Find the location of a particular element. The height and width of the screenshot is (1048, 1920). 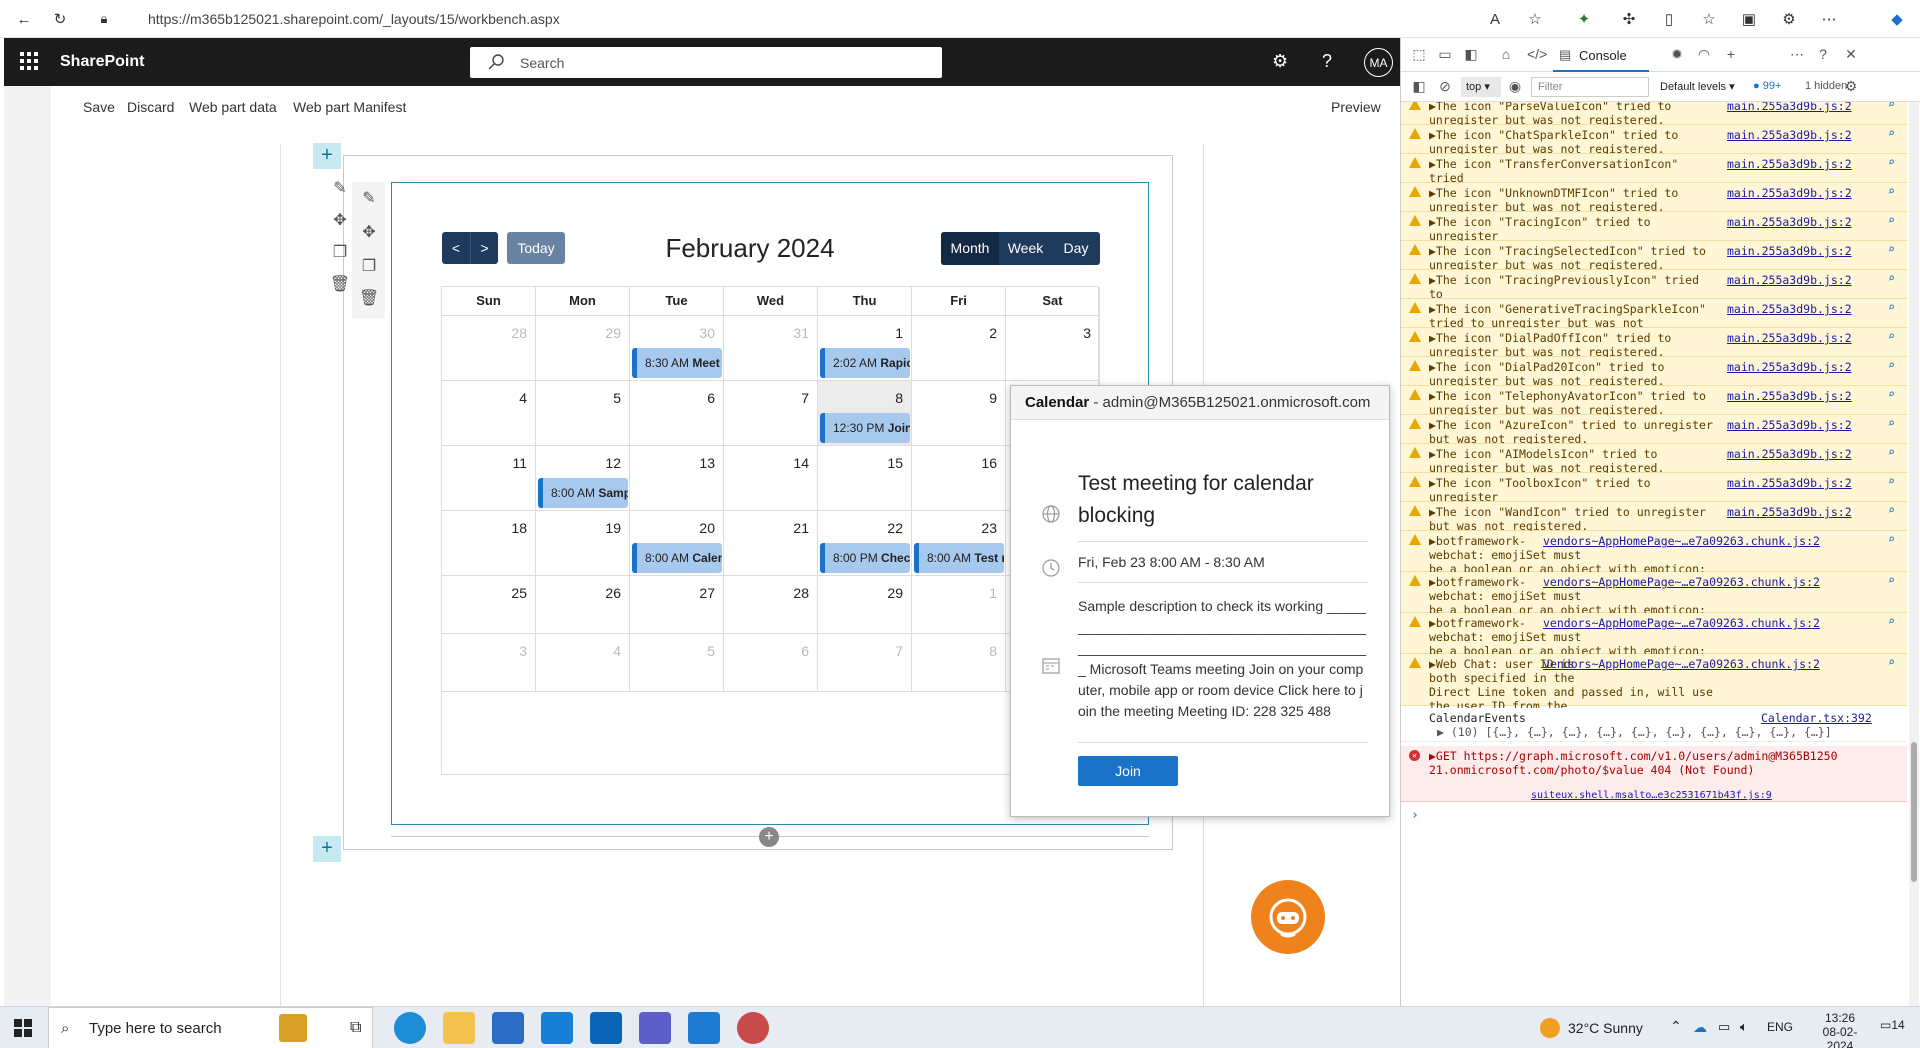

day-cell: 18 is located at coordinates (489, 543).